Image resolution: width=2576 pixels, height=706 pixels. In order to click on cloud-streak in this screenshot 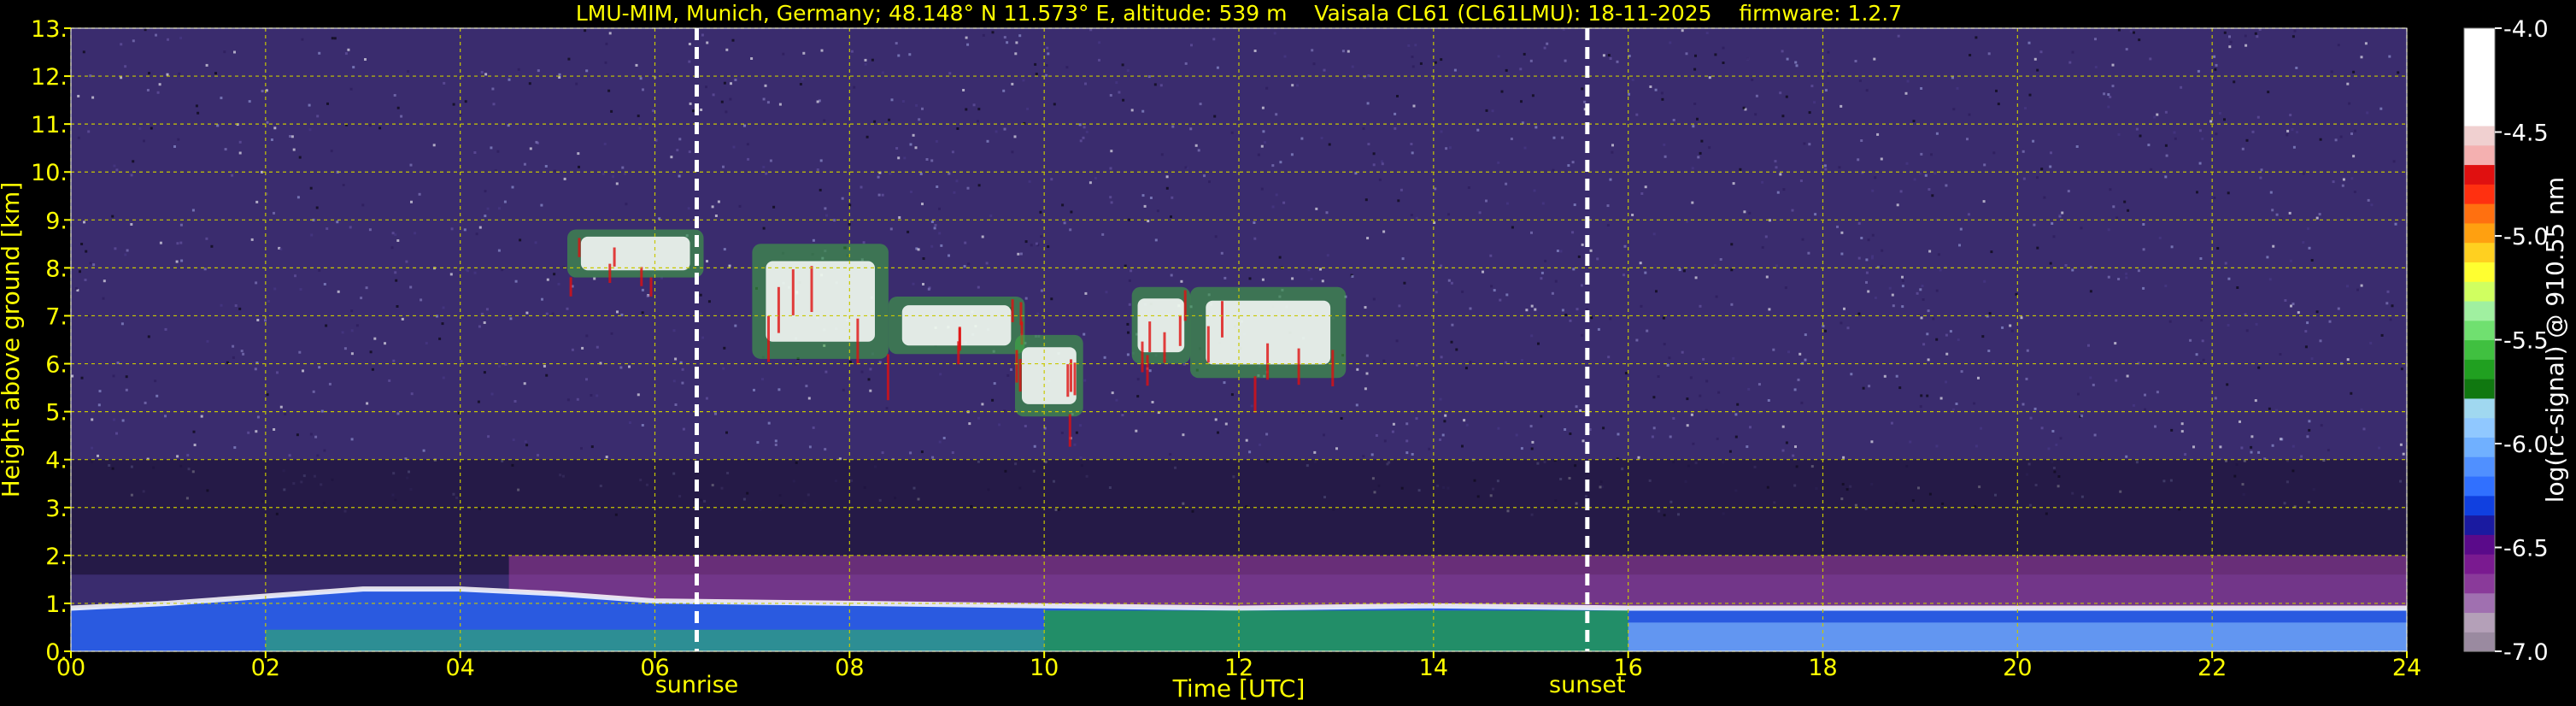, I will do `click(958, 353)`.